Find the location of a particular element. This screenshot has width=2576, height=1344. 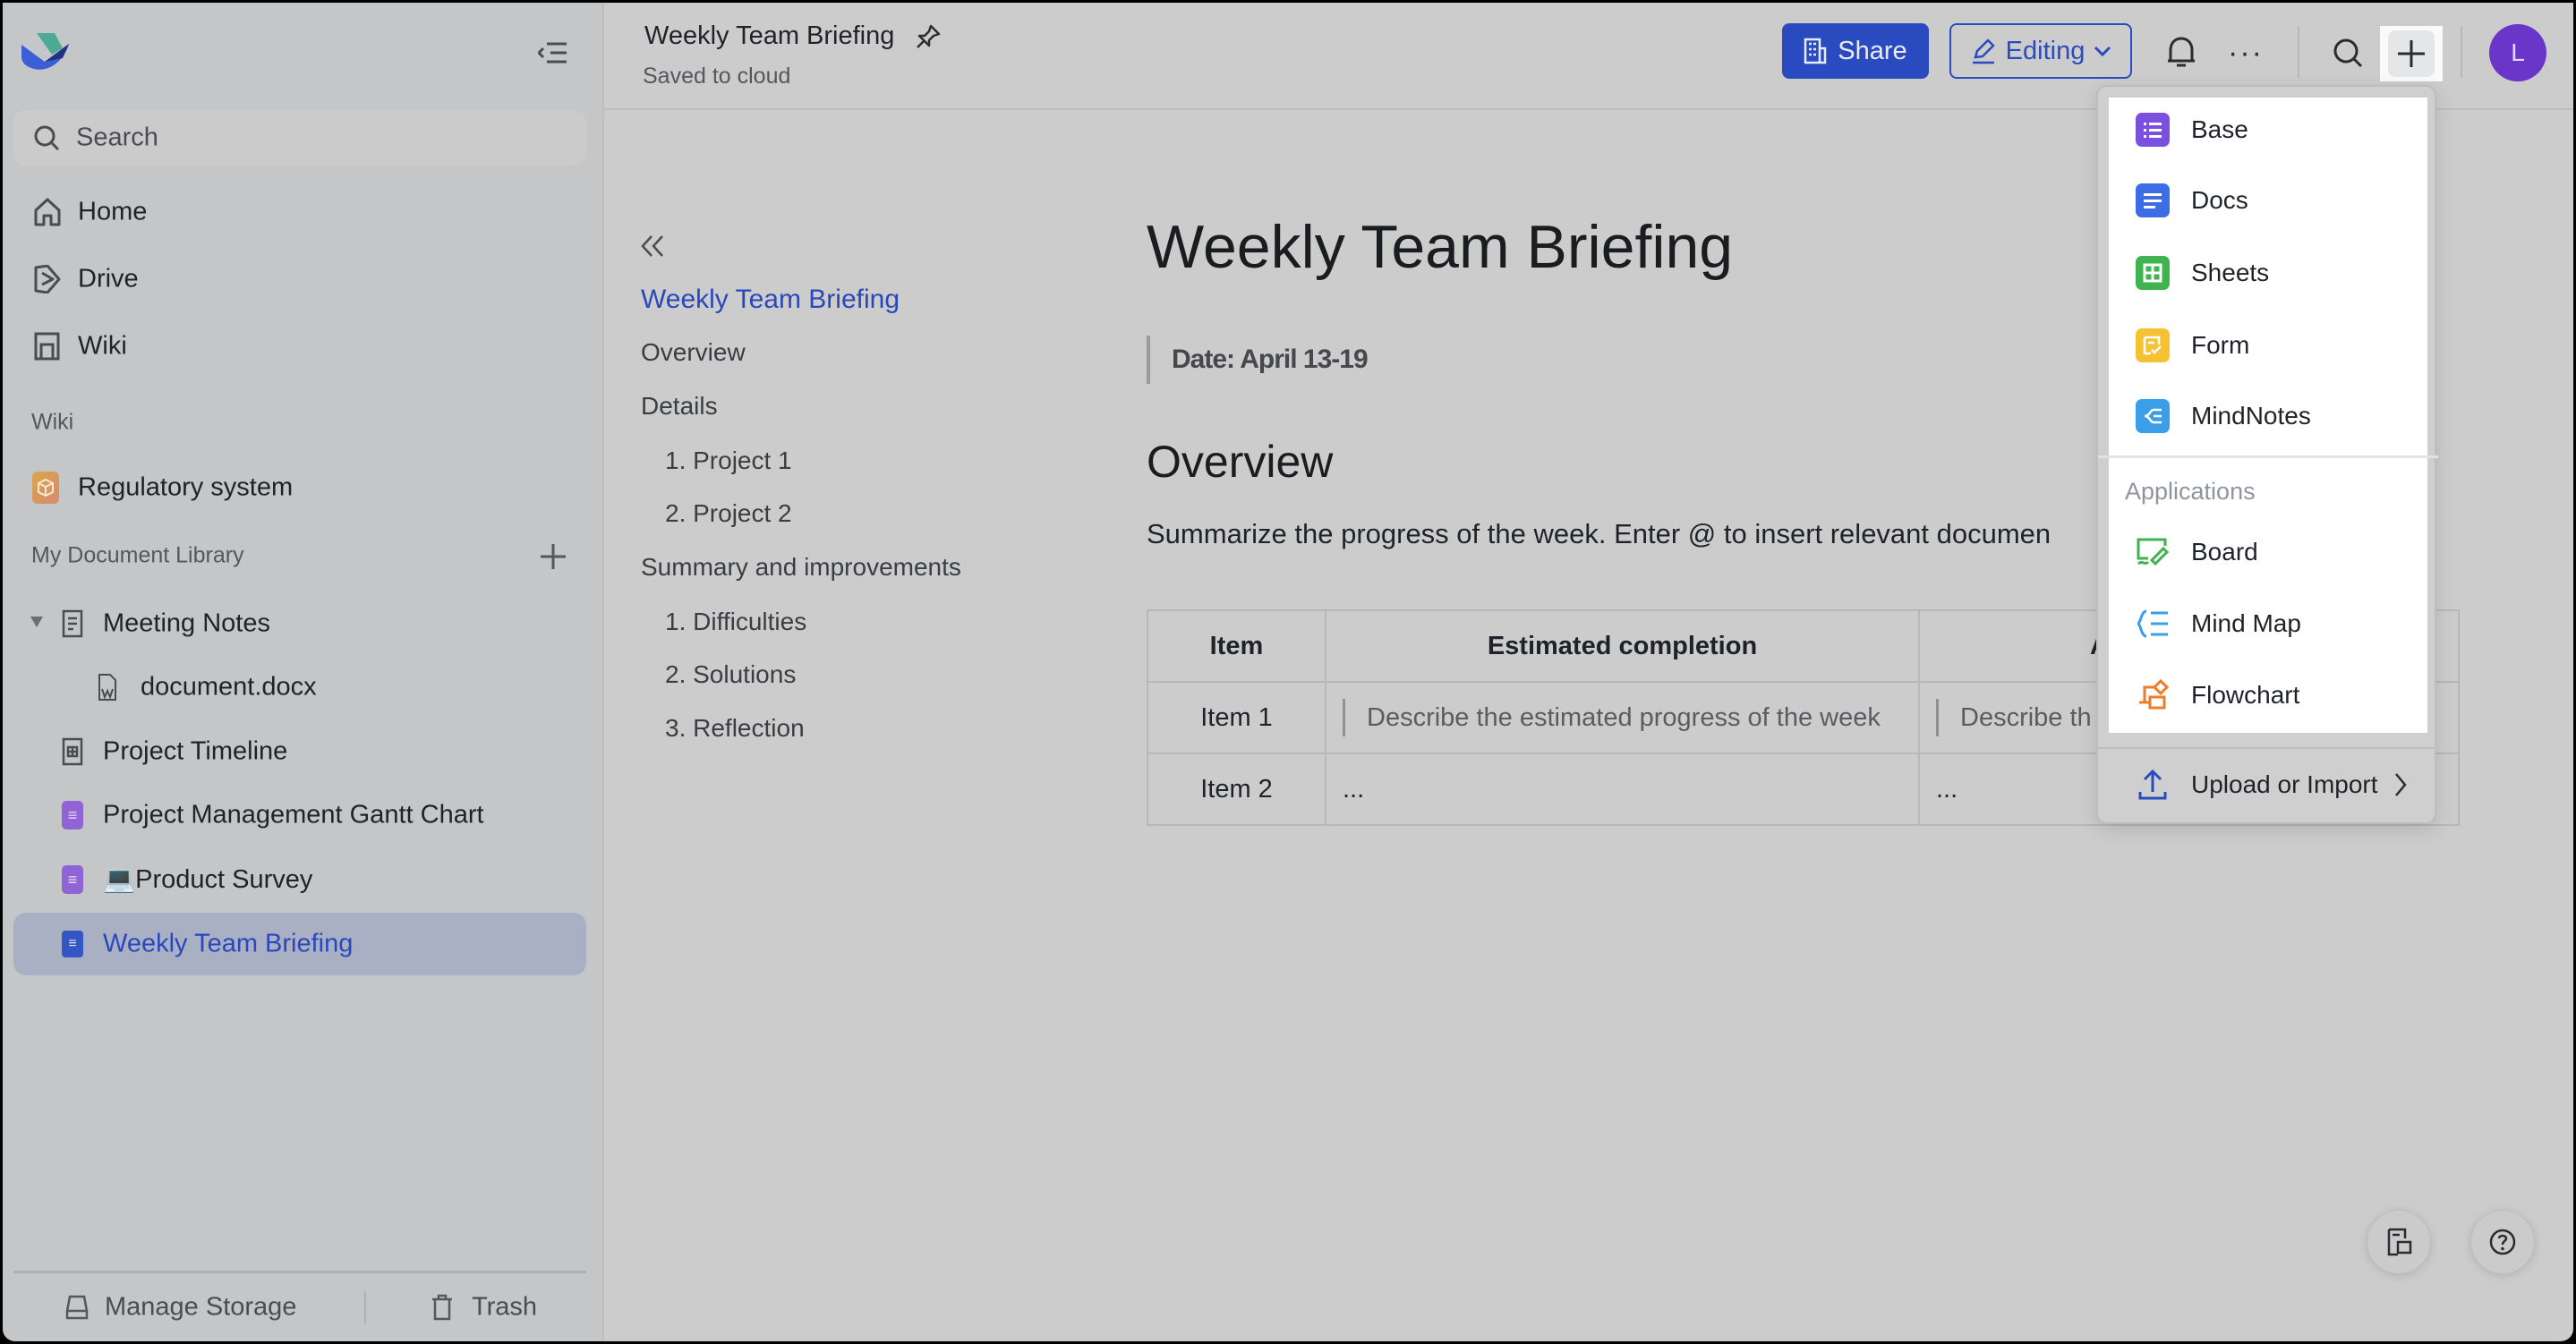

toc-item: 1. Project 1 is located at coordinates (728, 461).